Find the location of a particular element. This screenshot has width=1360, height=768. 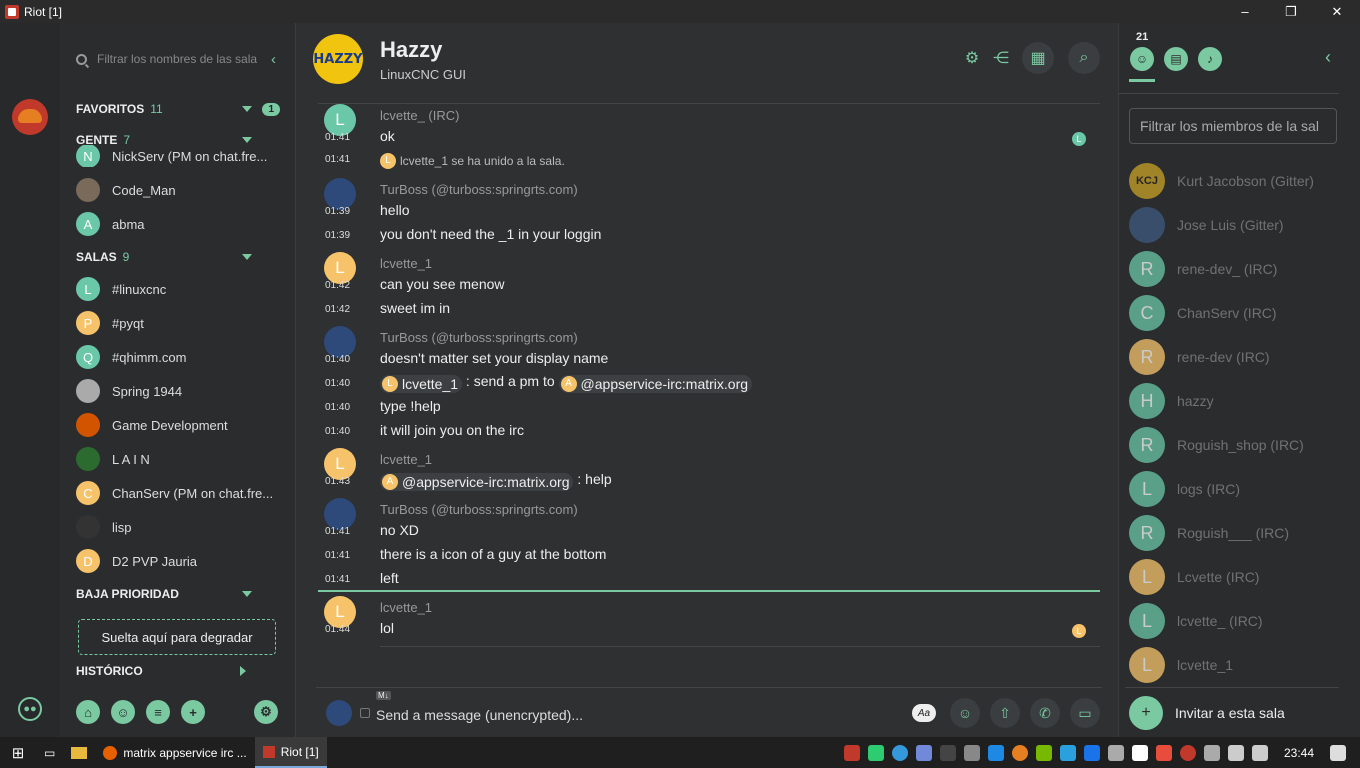

markdown-icon: M↓ is located at coordinates (383, 695).